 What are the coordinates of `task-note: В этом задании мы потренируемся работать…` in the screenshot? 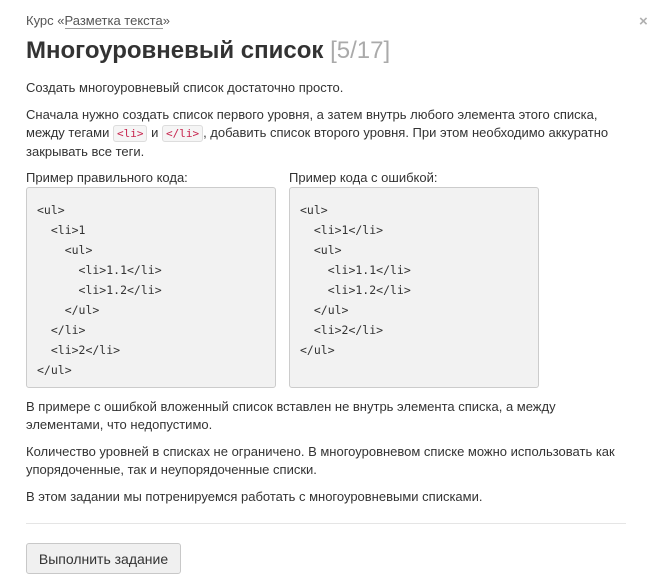 It's located at (254, 496).